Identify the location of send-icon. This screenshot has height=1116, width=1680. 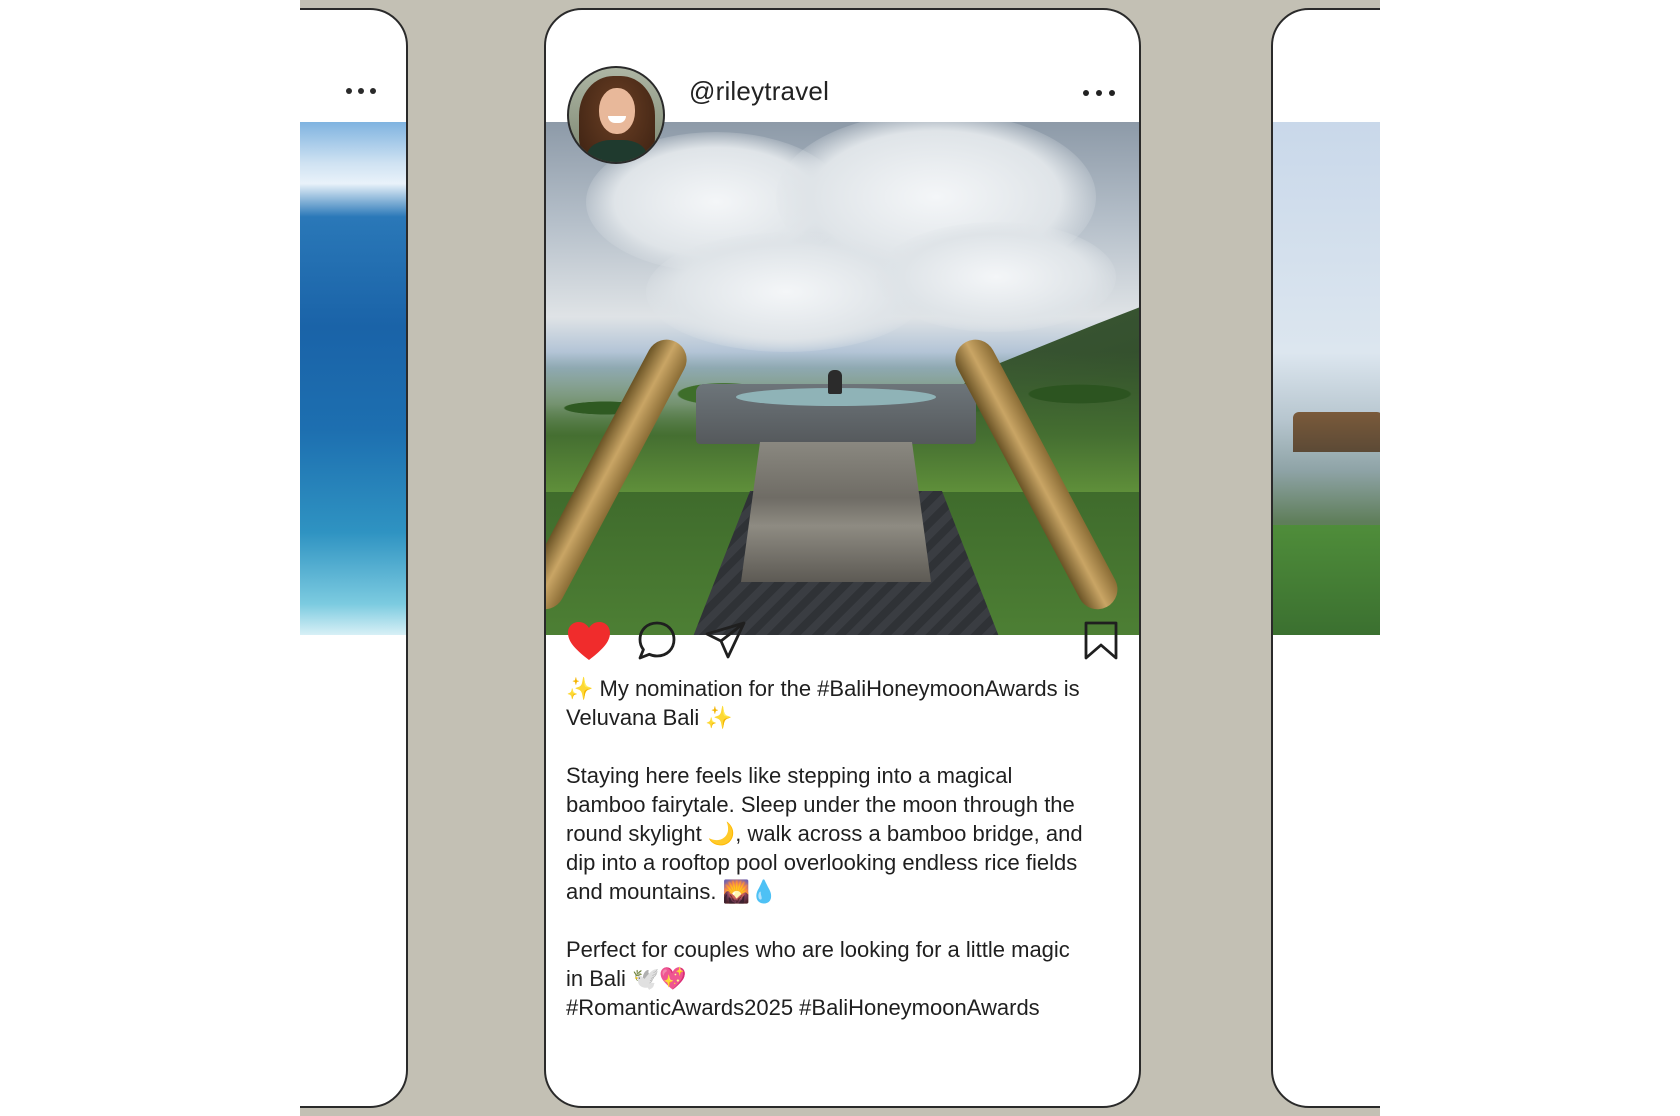
(726, 643).